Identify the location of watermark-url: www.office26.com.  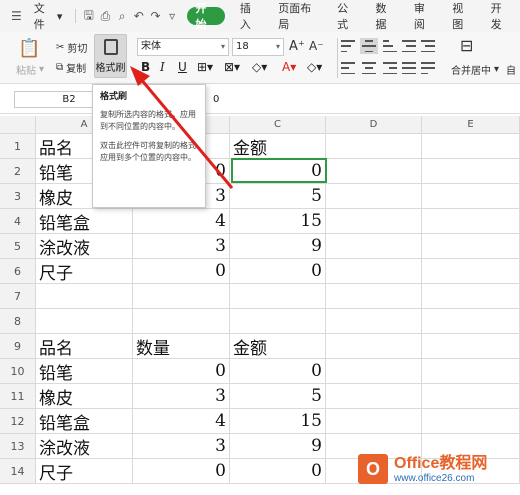
(434, 478).